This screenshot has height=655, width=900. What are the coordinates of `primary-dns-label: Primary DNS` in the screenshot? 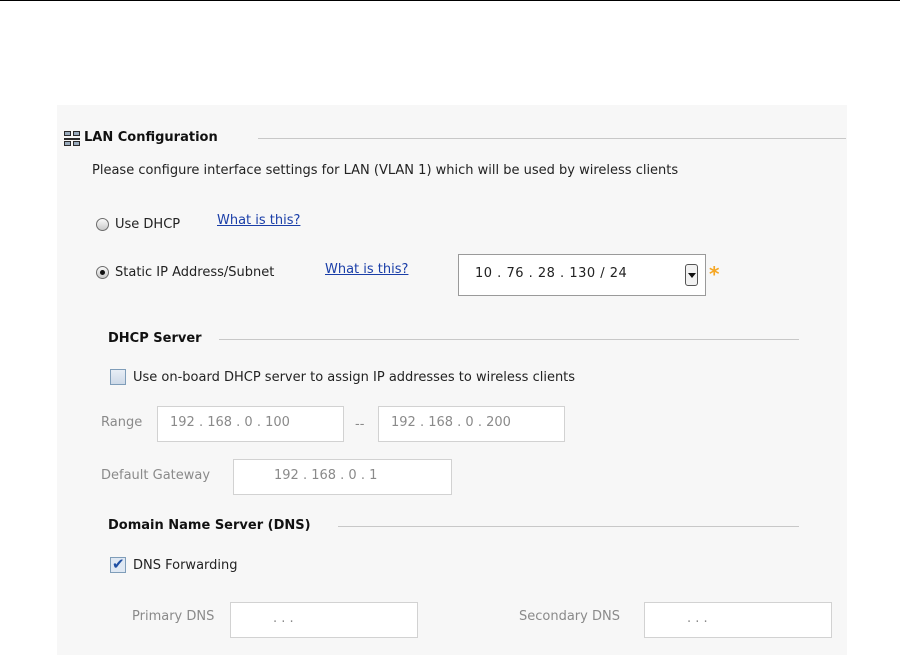 It's located at (173, 616).